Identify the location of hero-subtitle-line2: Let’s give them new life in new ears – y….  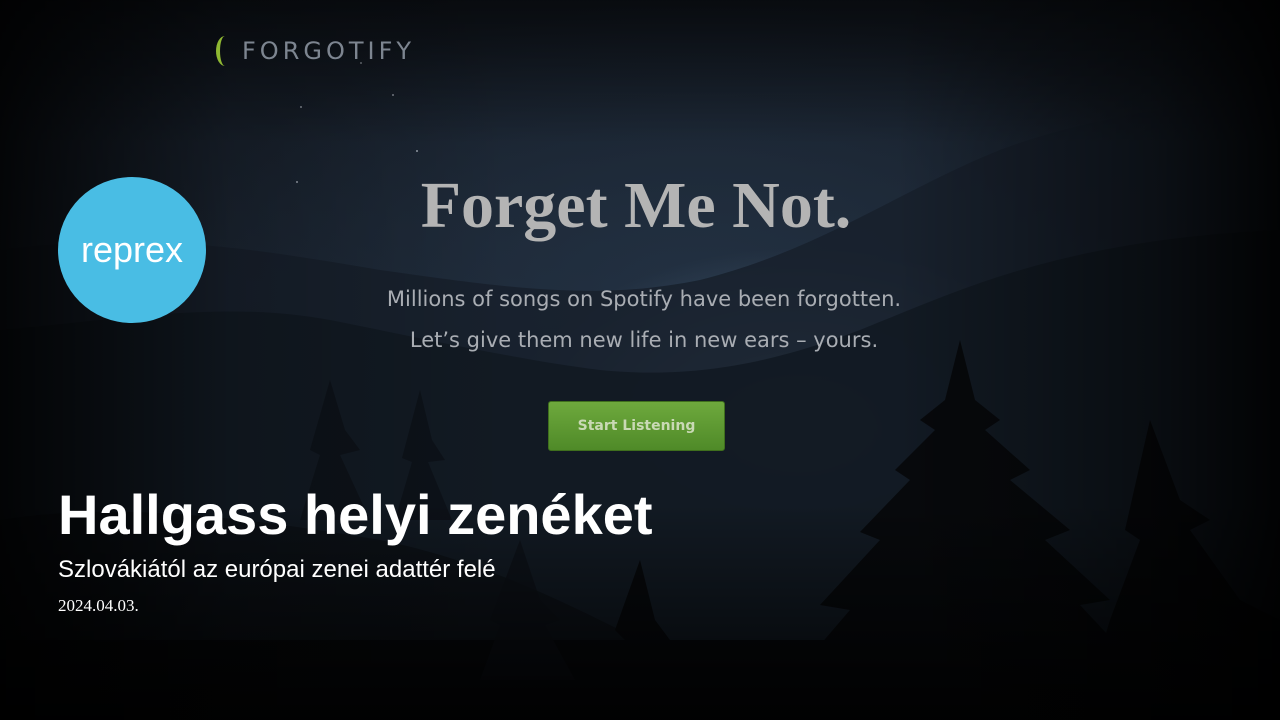
(644, 340).